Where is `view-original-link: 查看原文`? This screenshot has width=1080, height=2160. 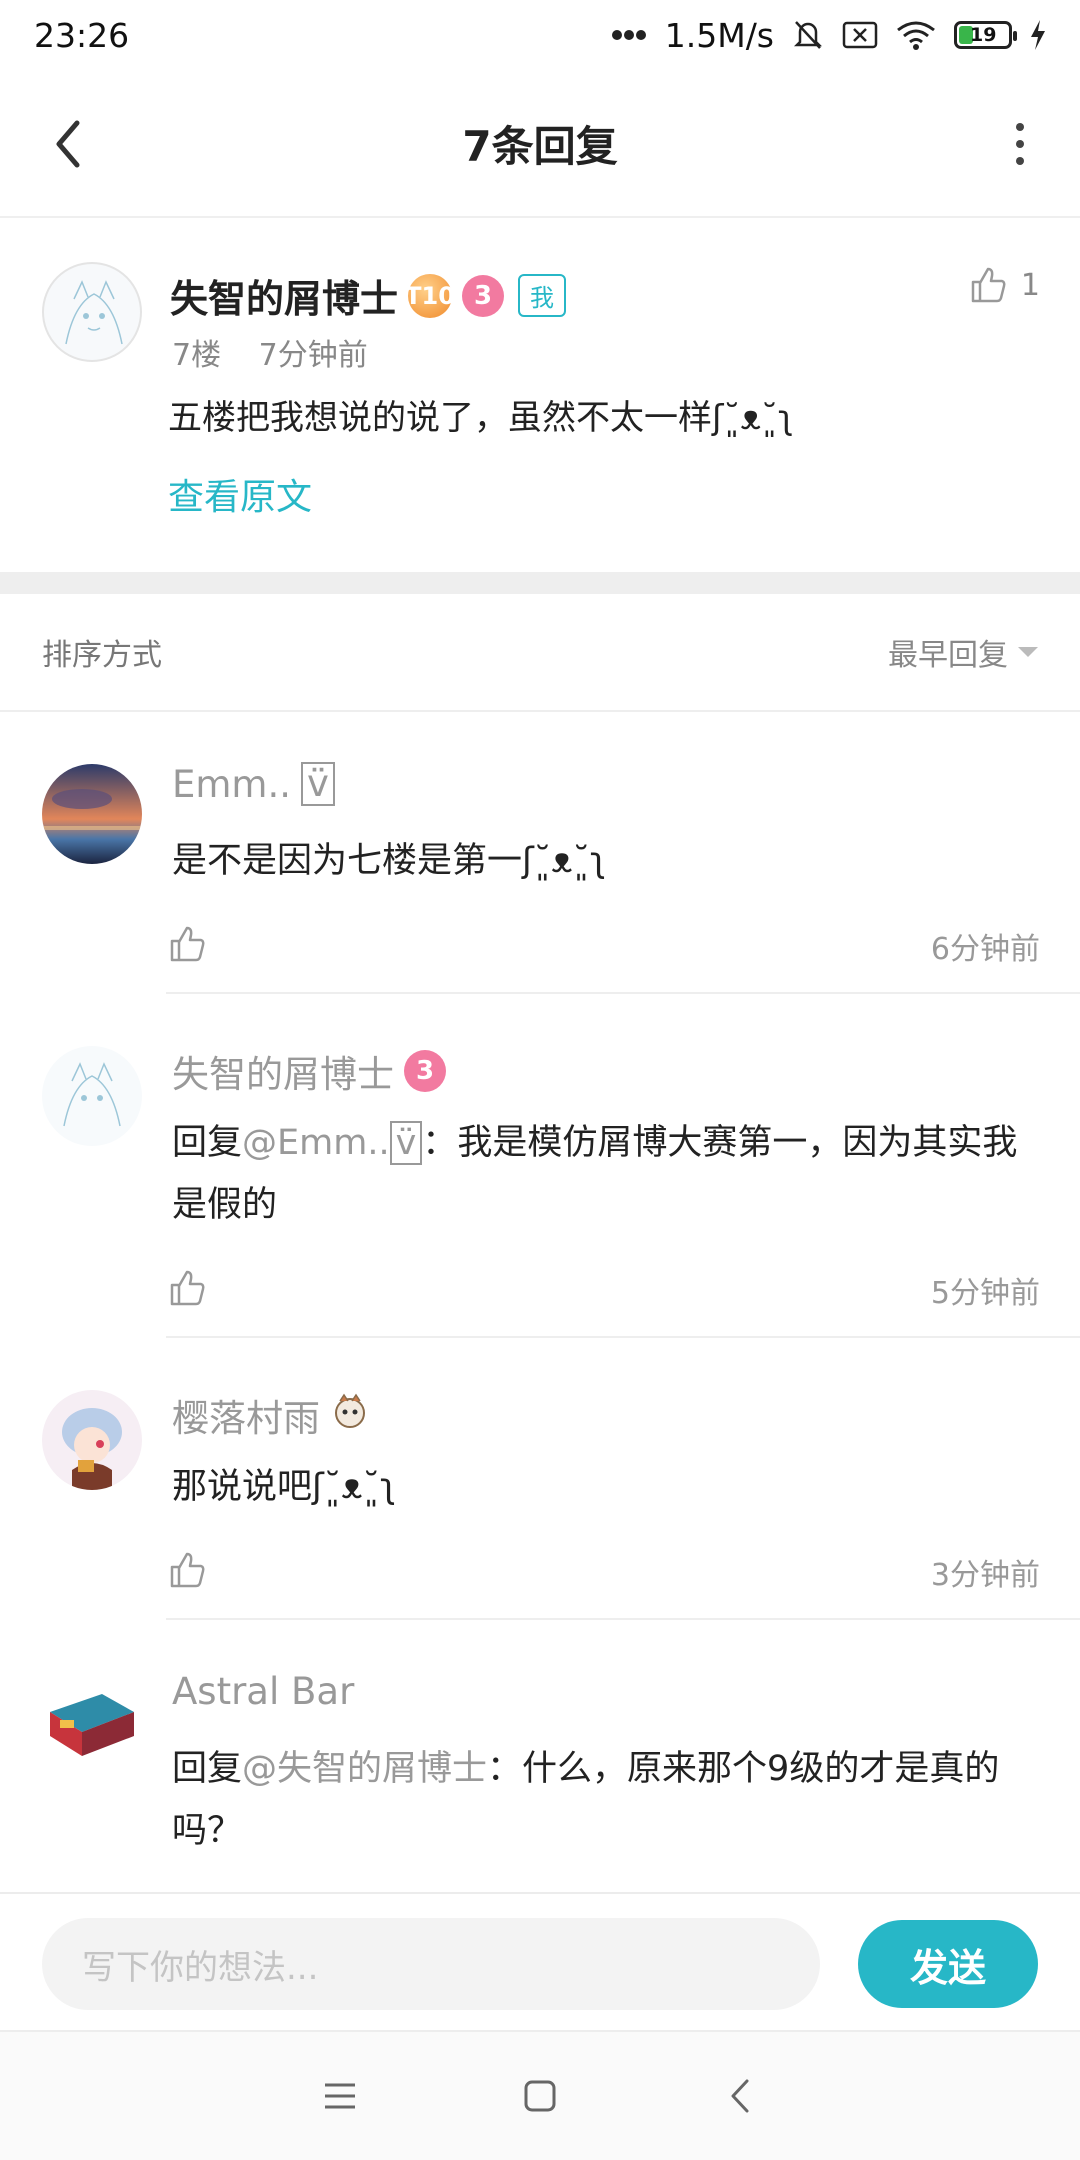
view-original-link: 查看原文 is located at coordinates (240, 494).